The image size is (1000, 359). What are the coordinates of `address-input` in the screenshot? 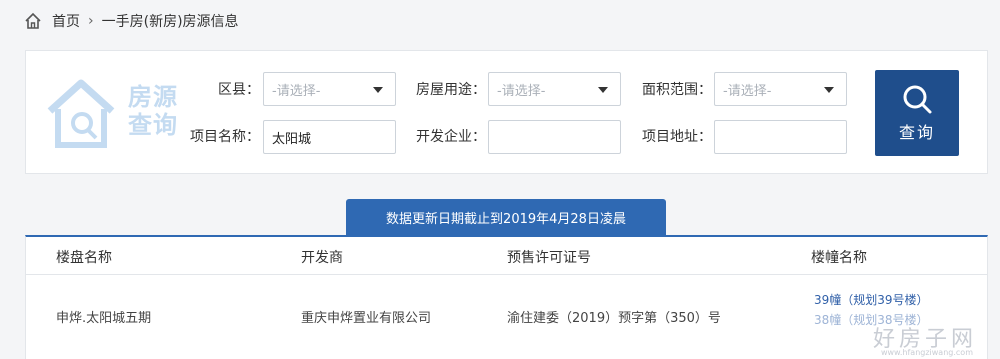 It's located at (780, 137).